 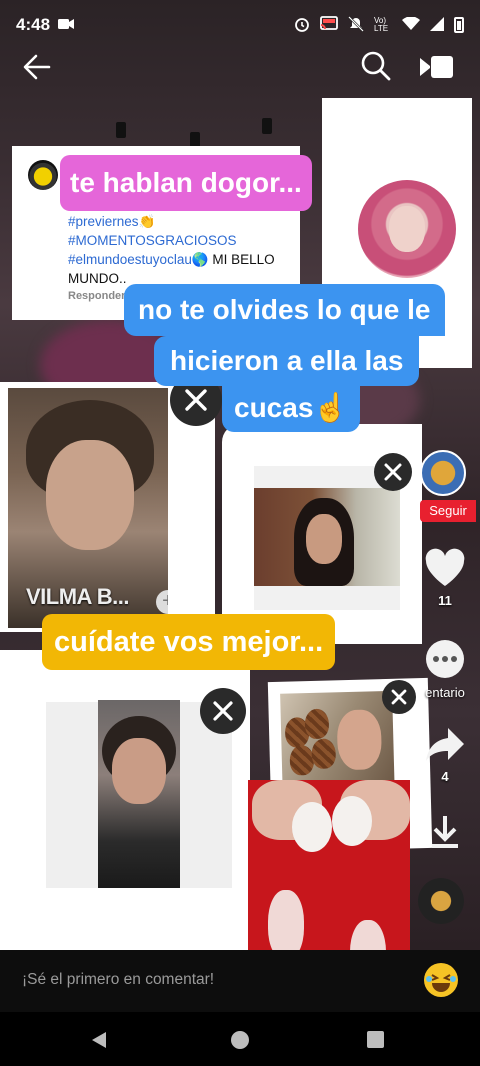 I want to click on status-bar: 4:48 Vo) LTE, so click(x=240, y=25).